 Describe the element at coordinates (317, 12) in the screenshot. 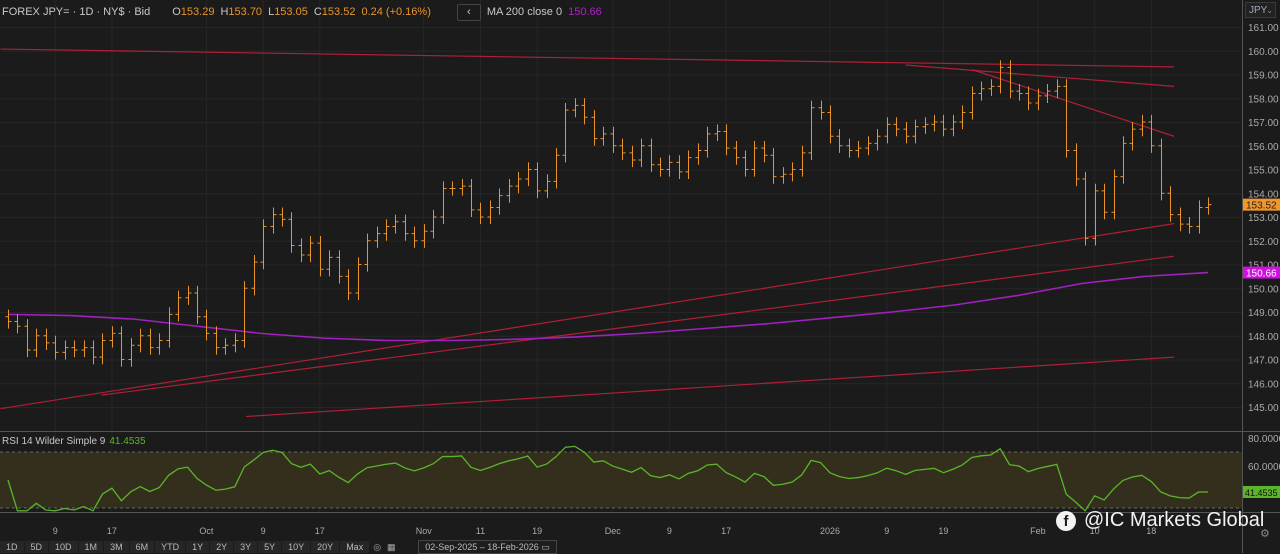

I see `close-label: C` at that location.